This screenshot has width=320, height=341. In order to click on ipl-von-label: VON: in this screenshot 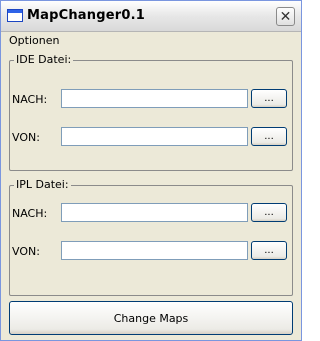, I will do `click(26, 251)`.